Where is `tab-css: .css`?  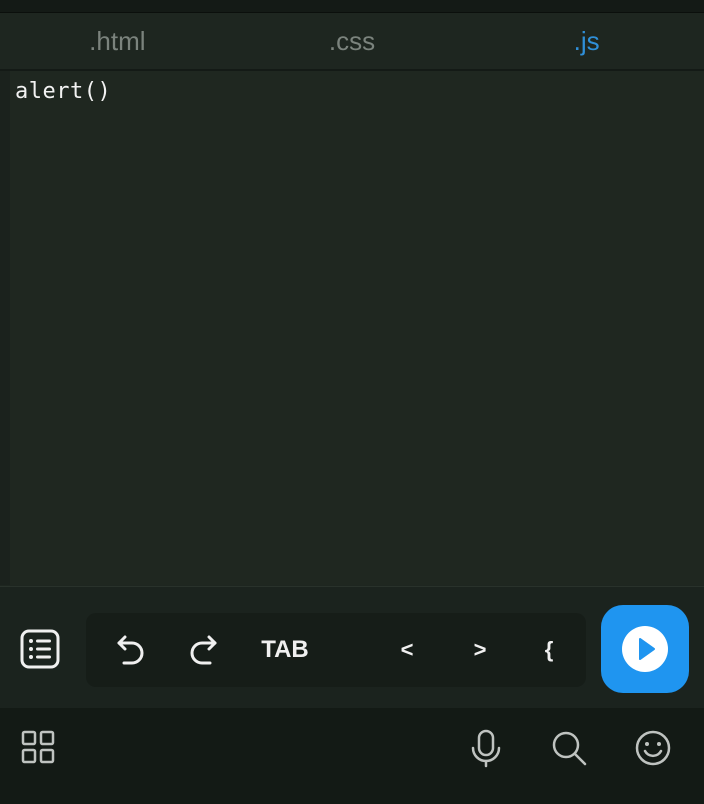
tab-css: .css is located at coordinates (352, 41).